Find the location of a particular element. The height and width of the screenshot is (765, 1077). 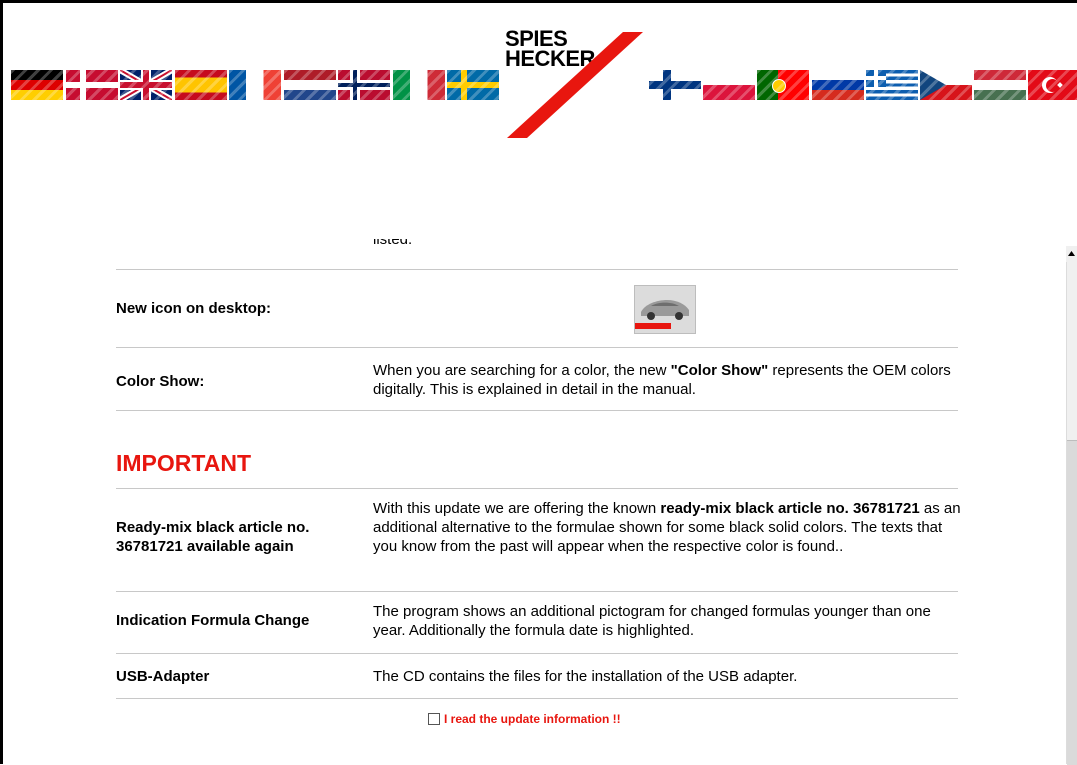

read-confirmation-label: I read the update information !! is located at coordinates (532, 719).